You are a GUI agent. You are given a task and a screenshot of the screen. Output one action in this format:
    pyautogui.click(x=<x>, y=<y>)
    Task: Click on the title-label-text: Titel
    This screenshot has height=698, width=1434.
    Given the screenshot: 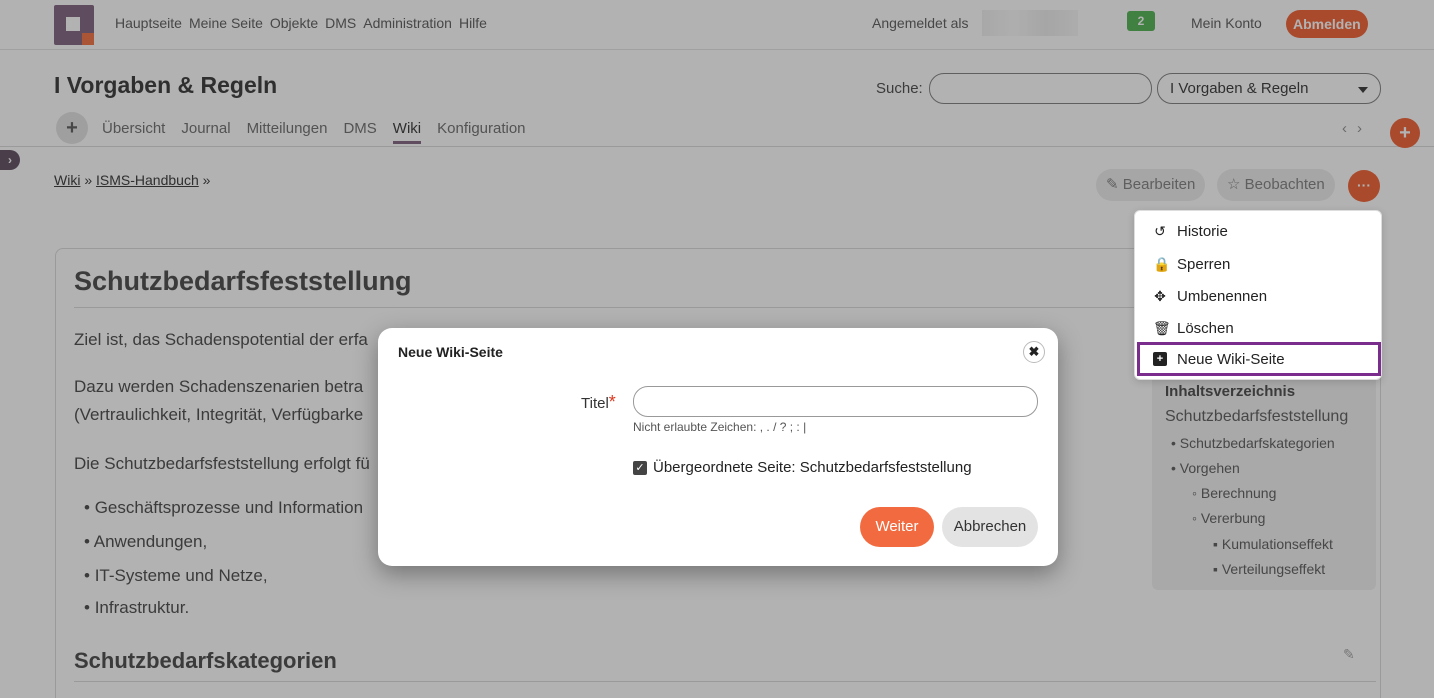 What is the action you would take?
    pyautogui.click(x=595, y=403)
    